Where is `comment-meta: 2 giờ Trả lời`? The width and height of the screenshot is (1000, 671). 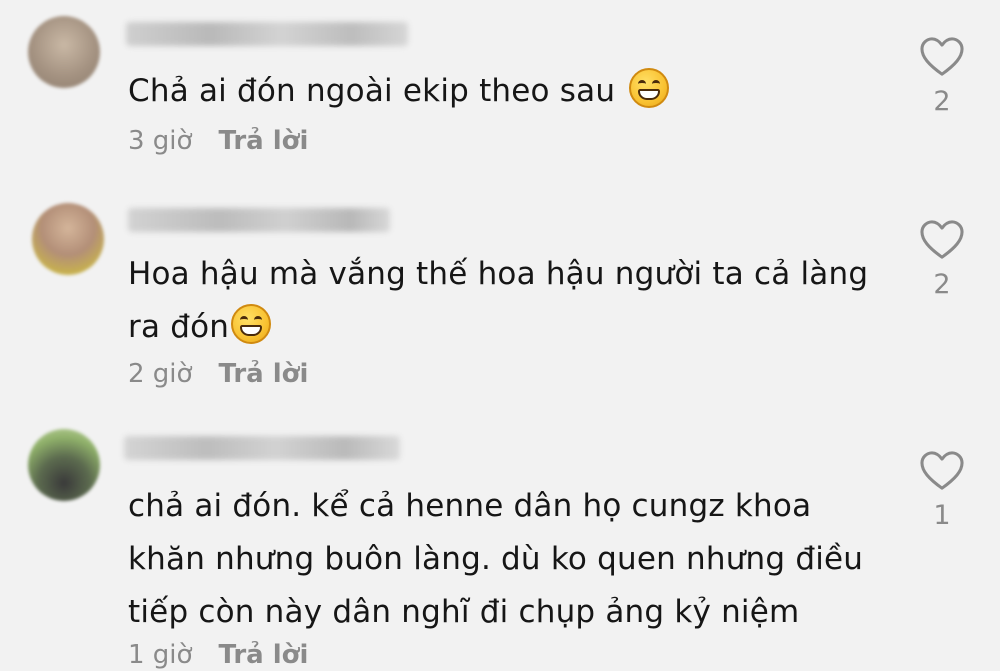 comment-meta: 2 giờ Trả lời is located at coordinates (218, 374).